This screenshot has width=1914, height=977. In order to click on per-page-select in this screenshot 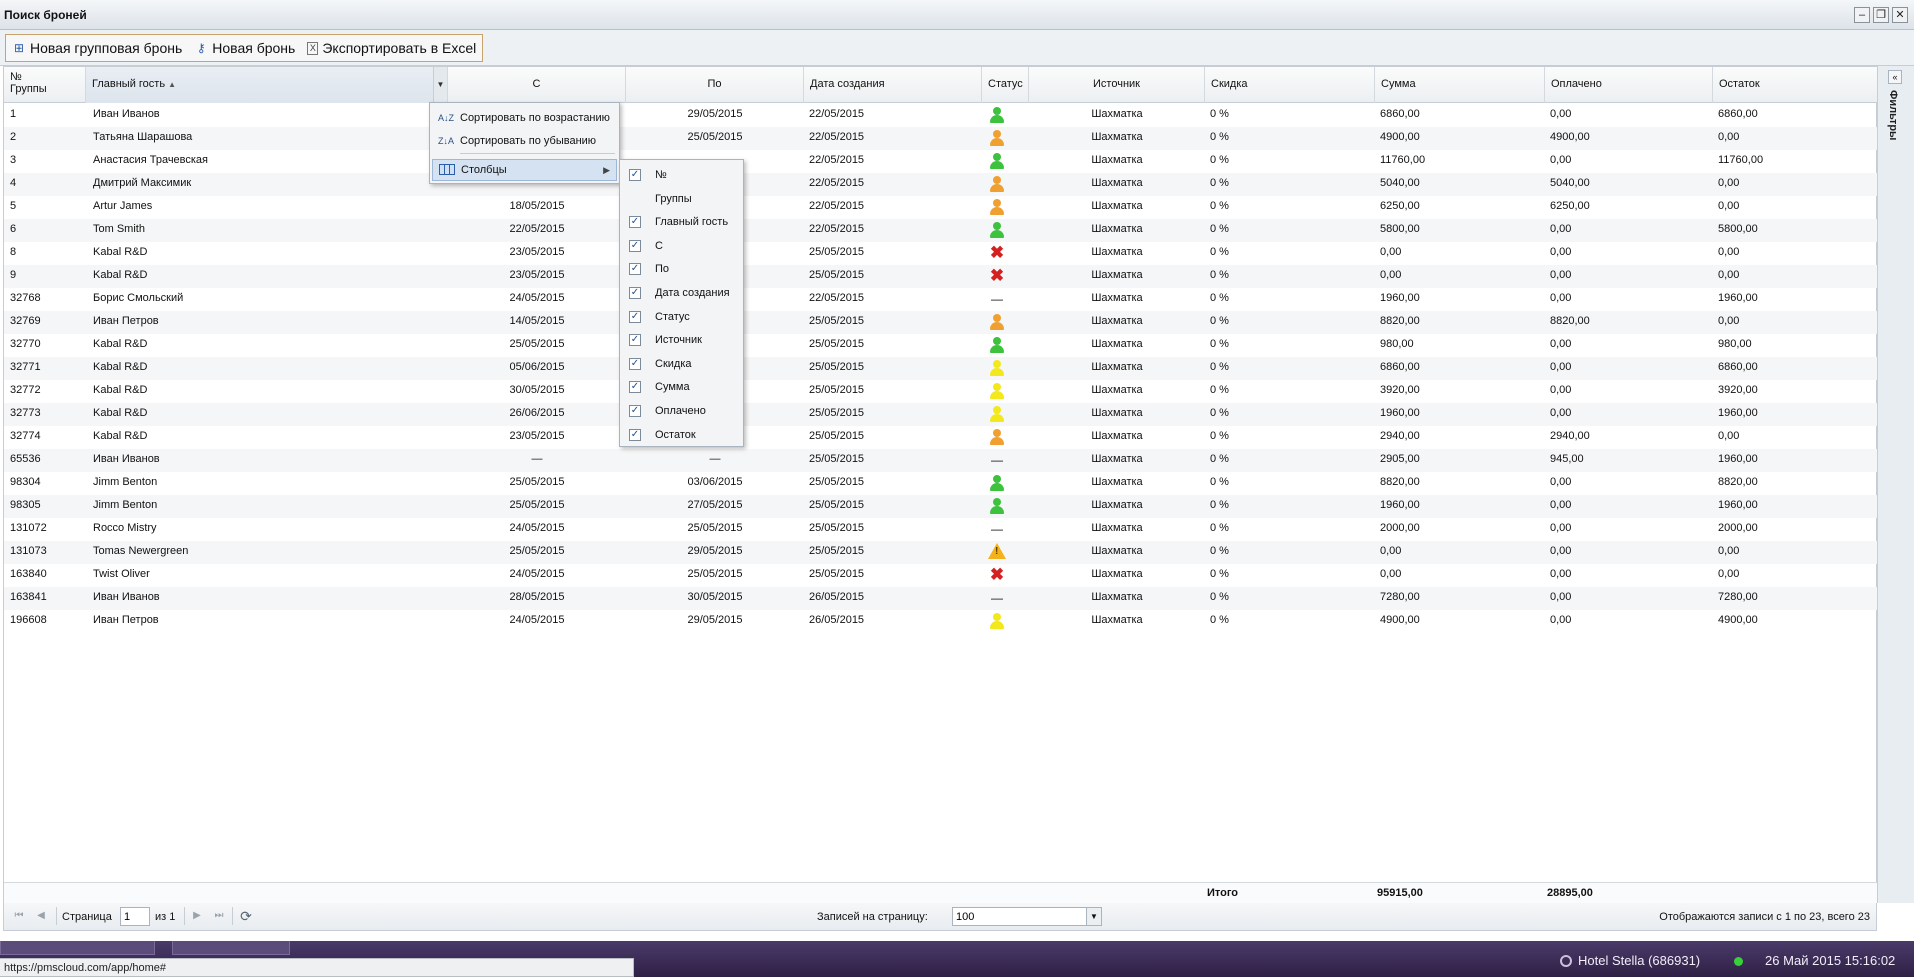, I will do `click(1020, 916)`.